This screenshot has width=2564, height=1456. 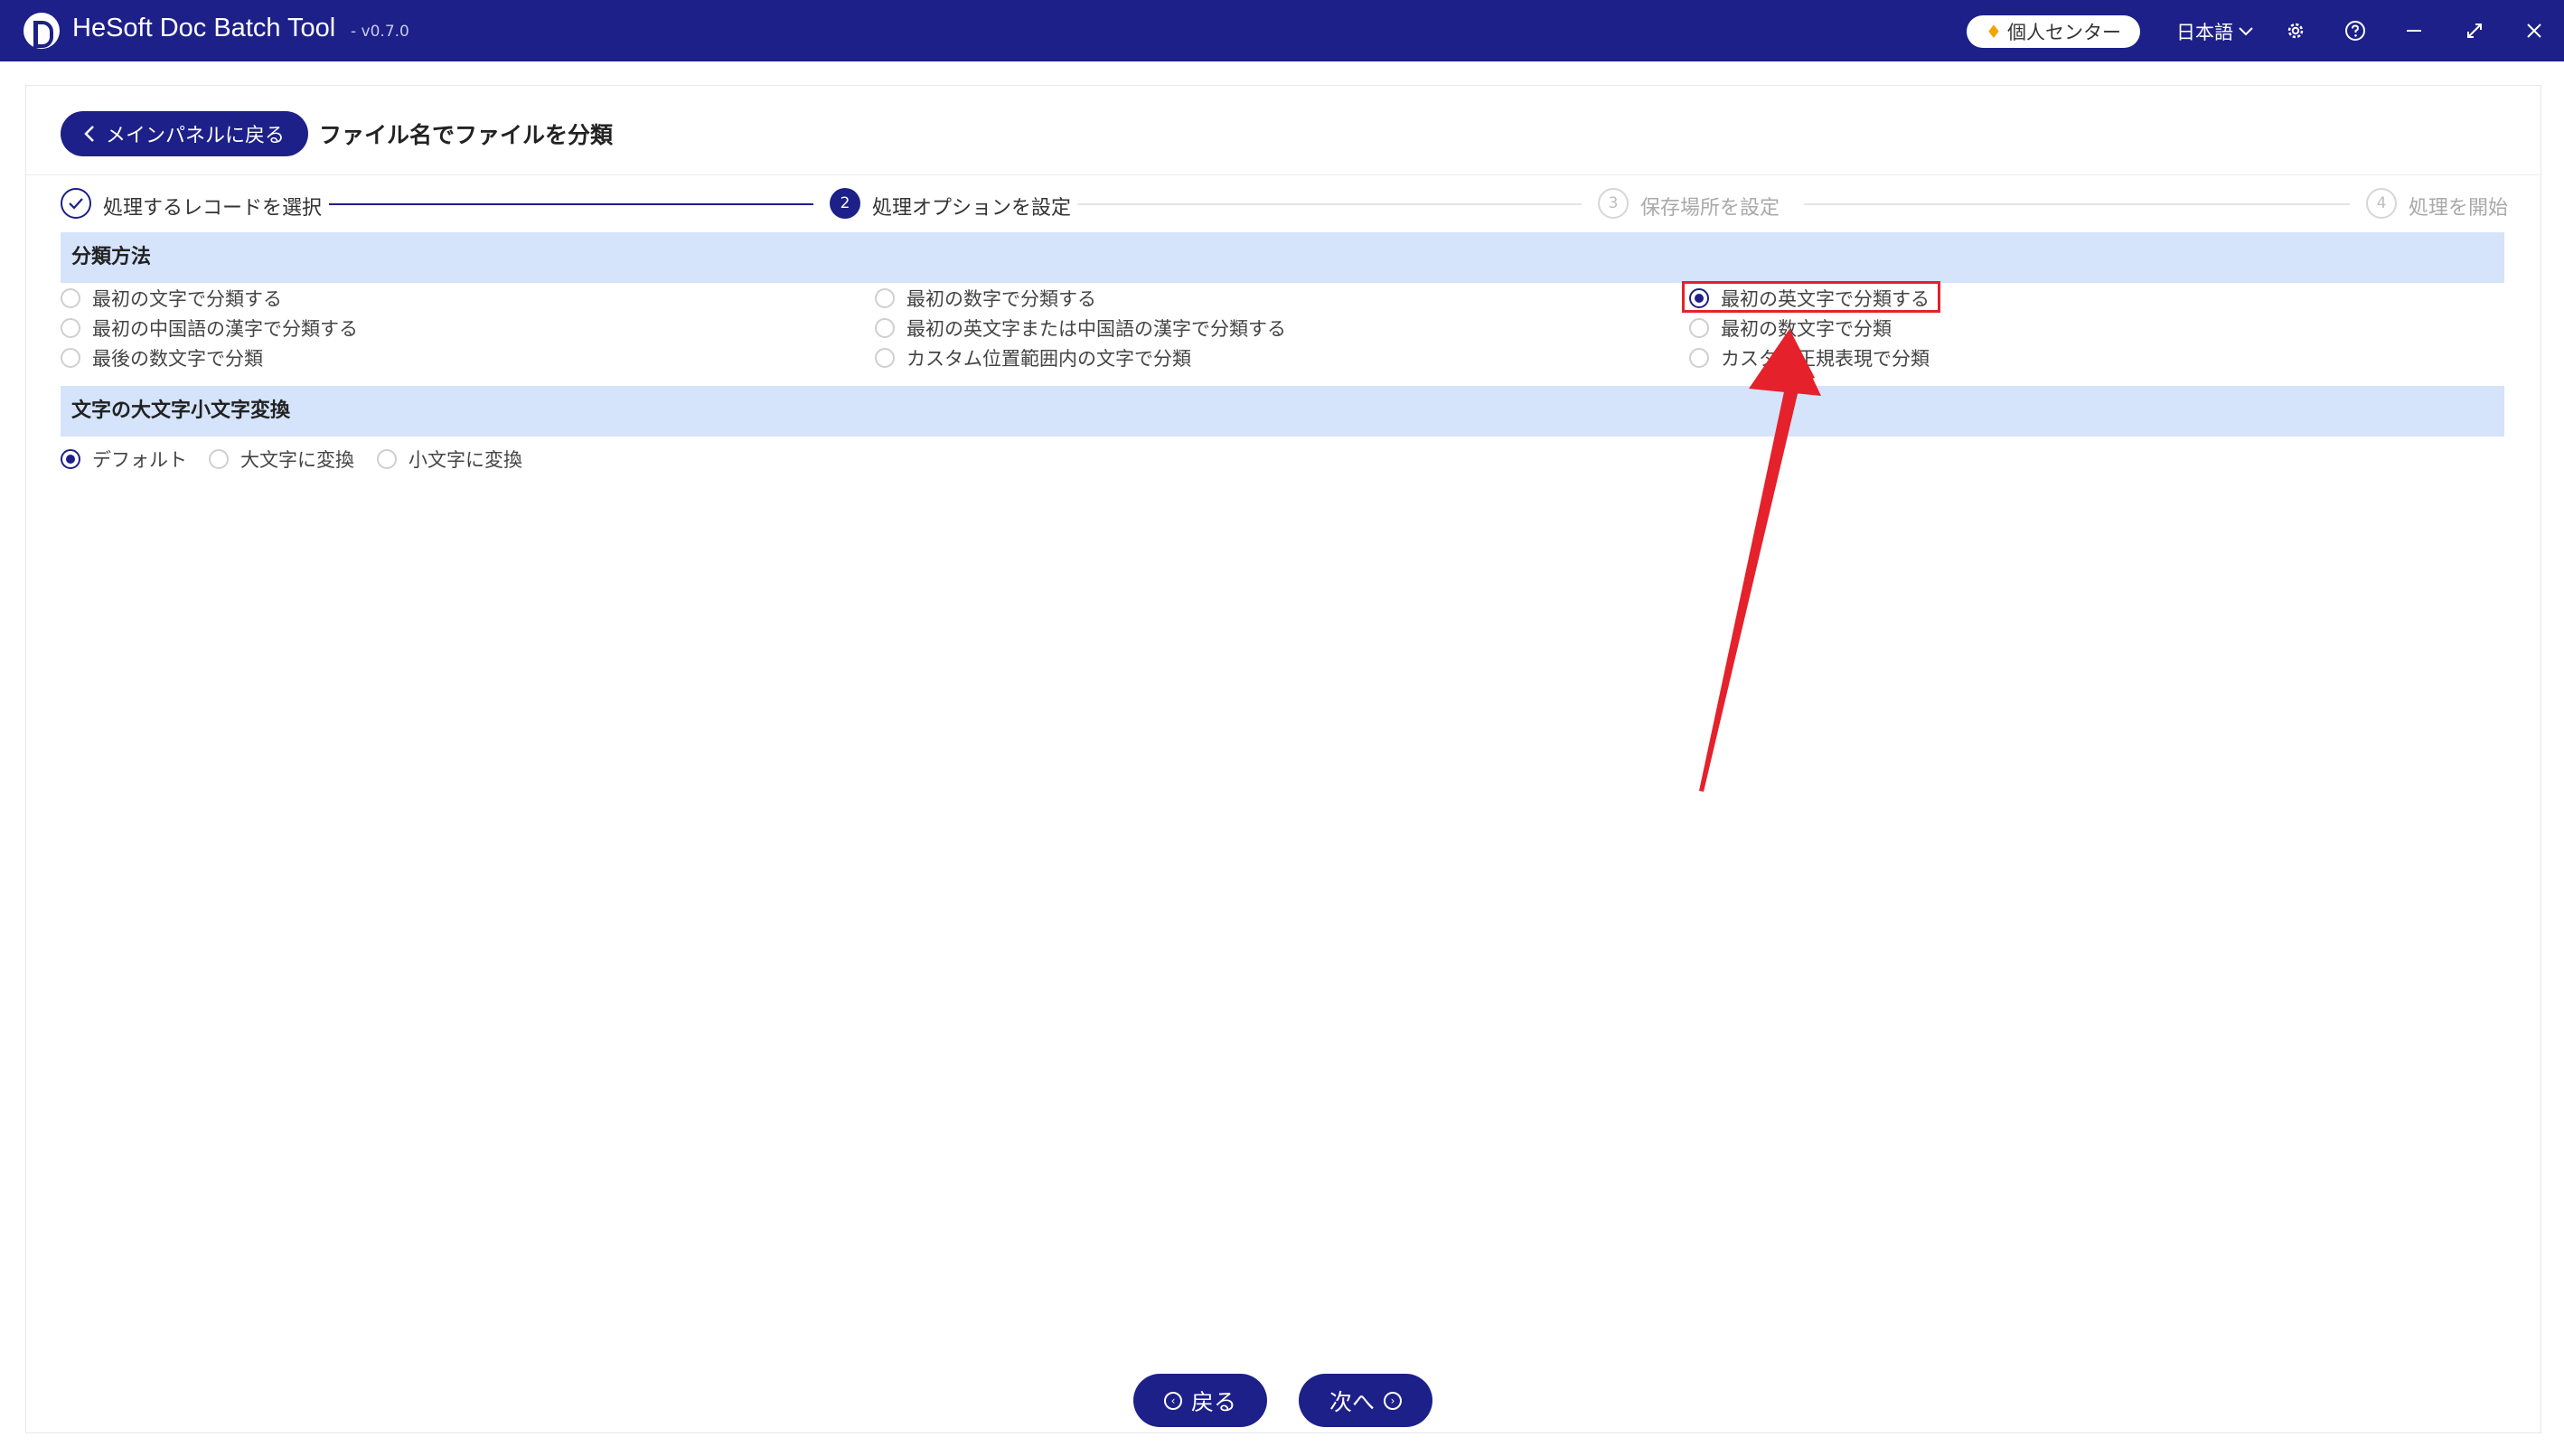 What do you see at coordinates (1001, 299) in the screenshot?
I see `option-label: 最初の数字で分類する` at bounding box center [1001, 299].